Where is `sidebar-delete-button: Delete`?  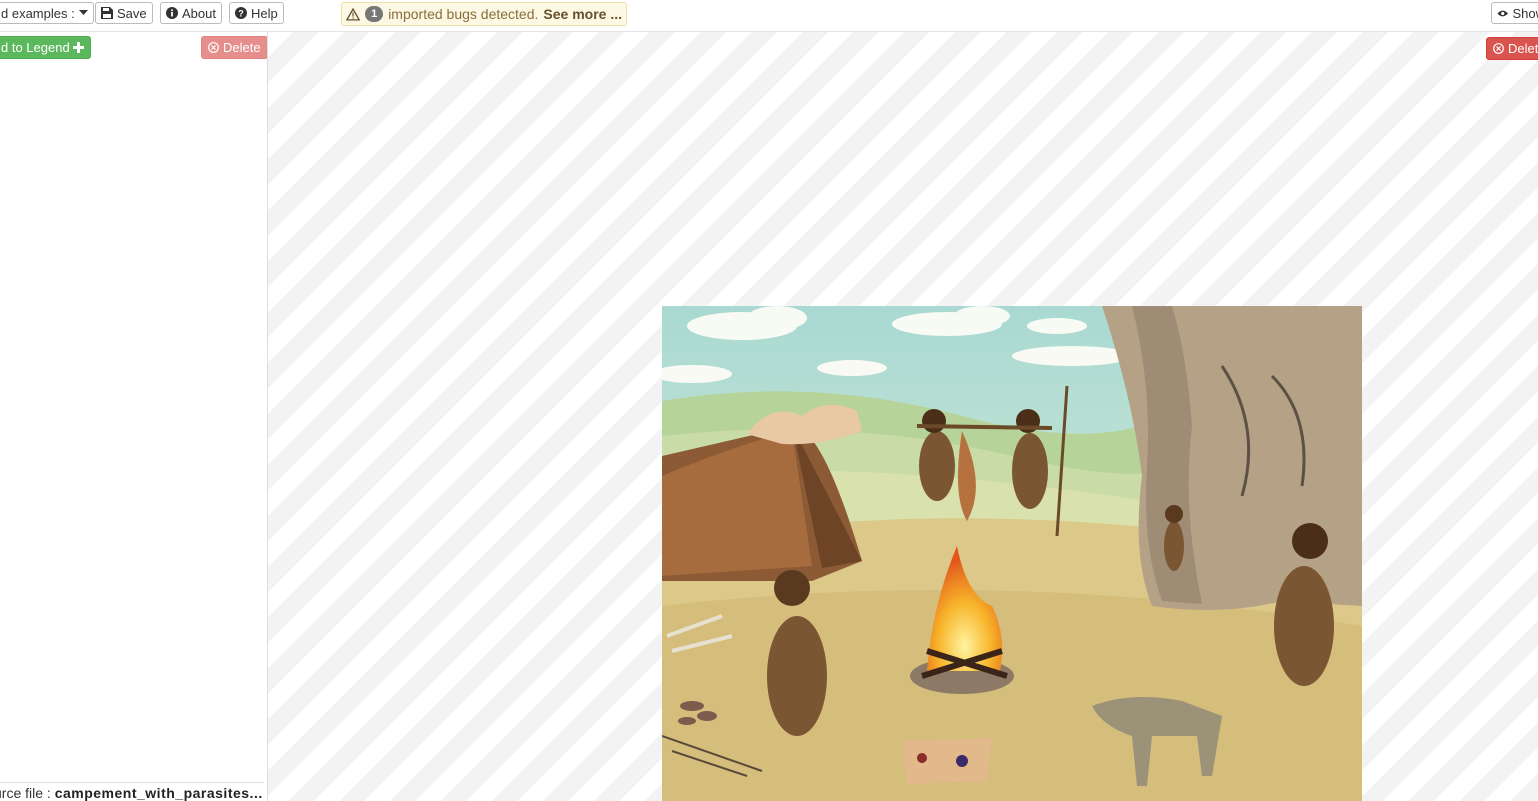
sidebar-delete-button: Delete is located at coordinates (234, 47).